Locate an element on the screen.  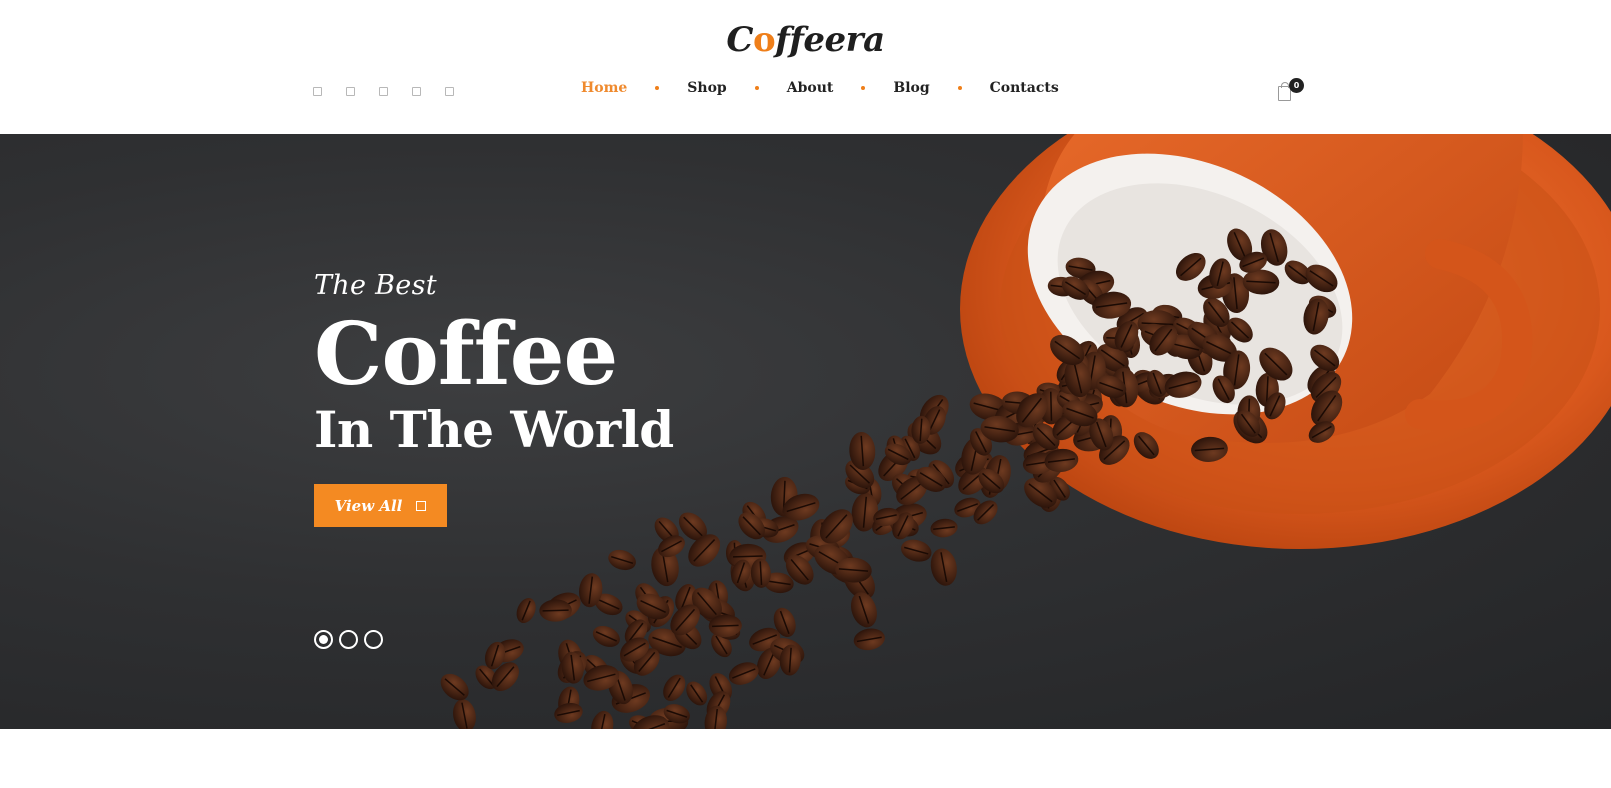
slider-pagination is located at coordinates (348, 639).